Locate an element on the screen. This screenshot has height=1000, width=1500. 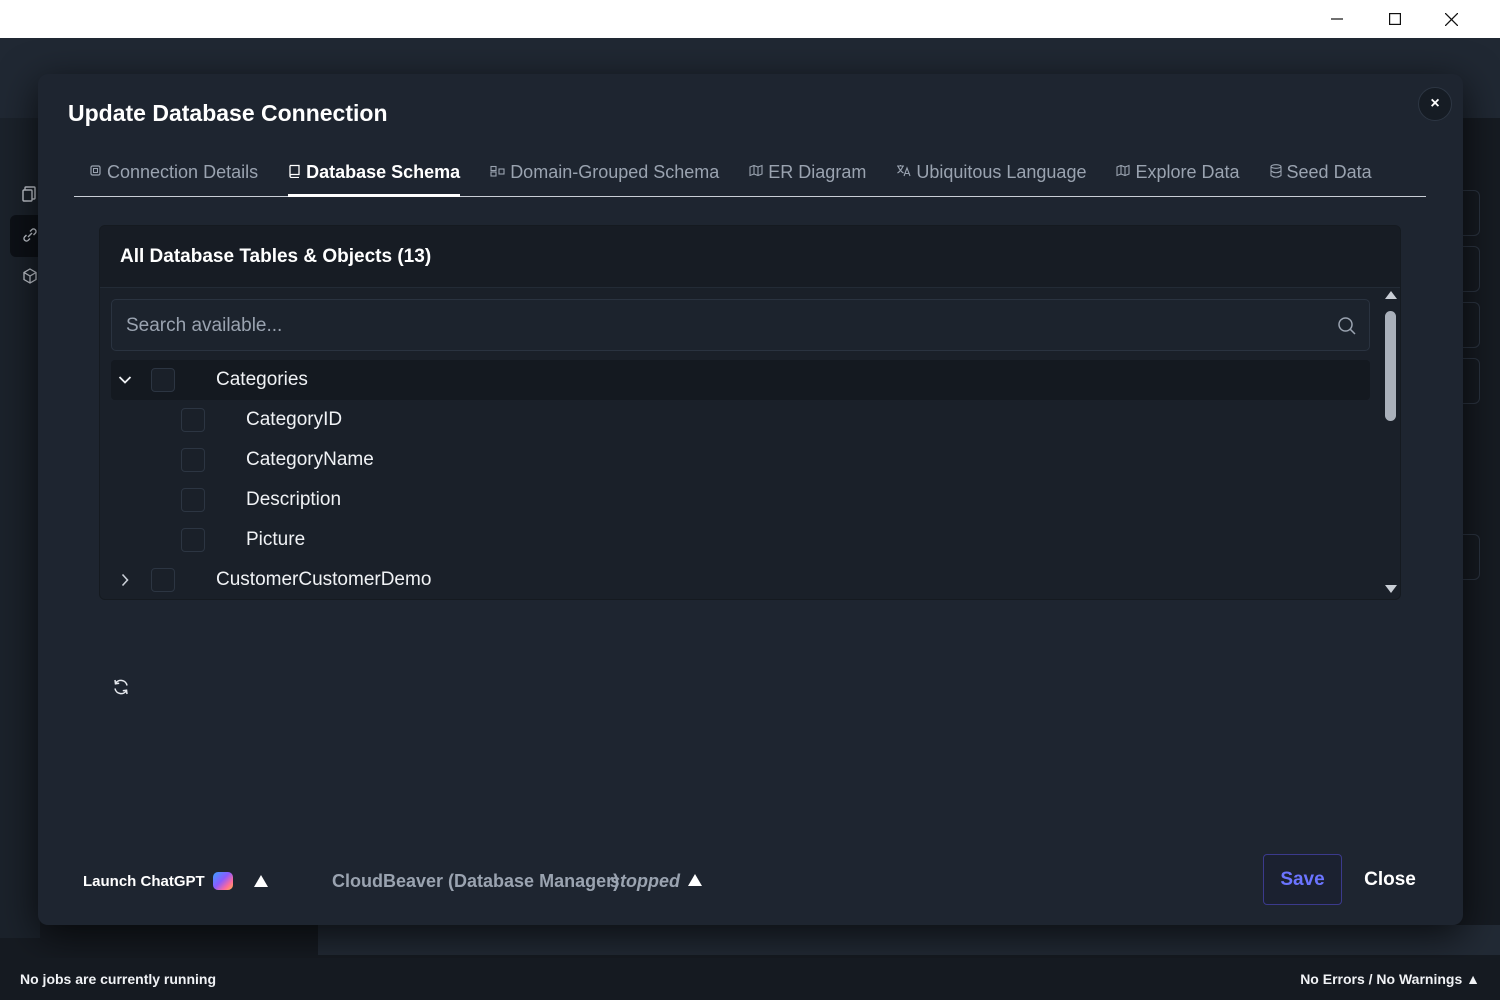
tree-item-label: Categories is located at coordinates (262, 379).